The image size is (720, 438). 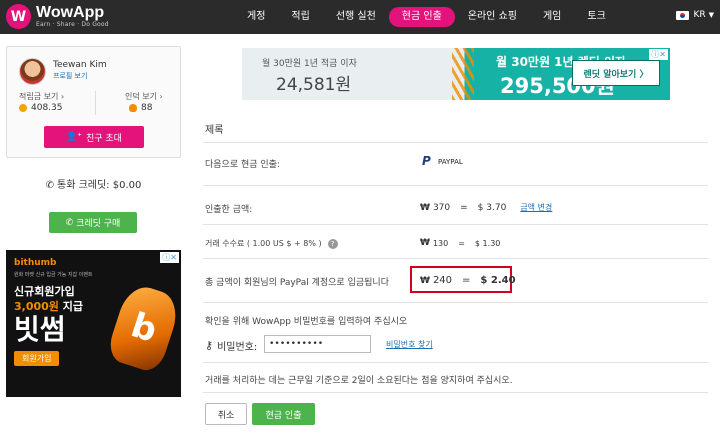 I want to click on ad-offer: 3,000원 지급, so click(x=48, y=306).